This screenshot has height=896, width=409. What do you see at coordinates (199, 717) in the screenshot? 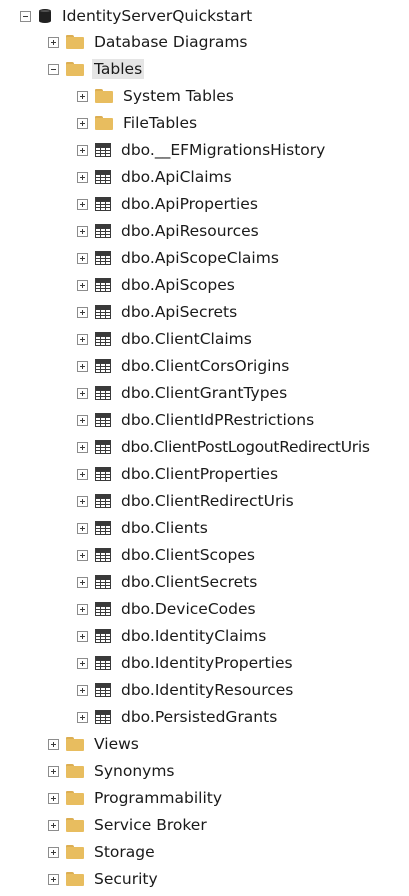
I see `table-name: dbo.PersistedGrants` at bounding box center [199, 717].